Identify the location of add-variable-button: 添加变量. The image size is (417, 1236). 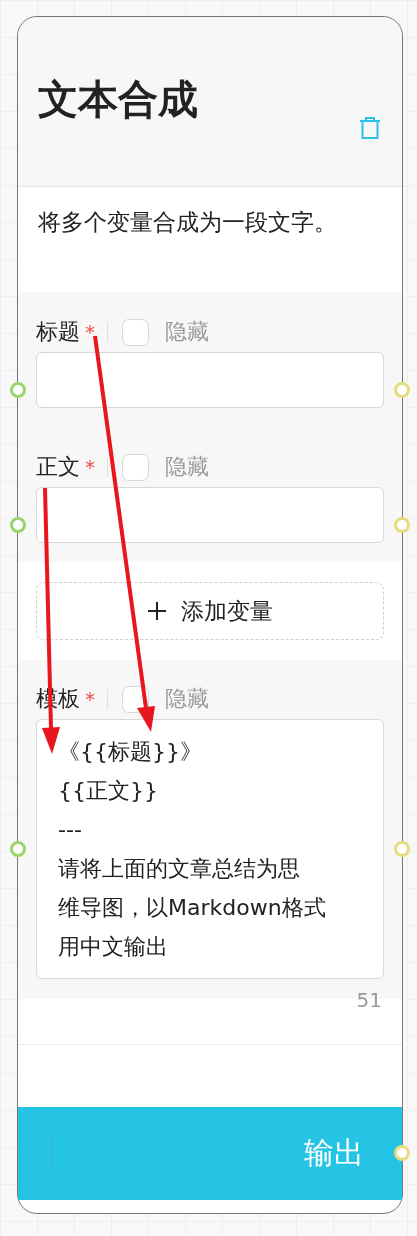
(210, 611).